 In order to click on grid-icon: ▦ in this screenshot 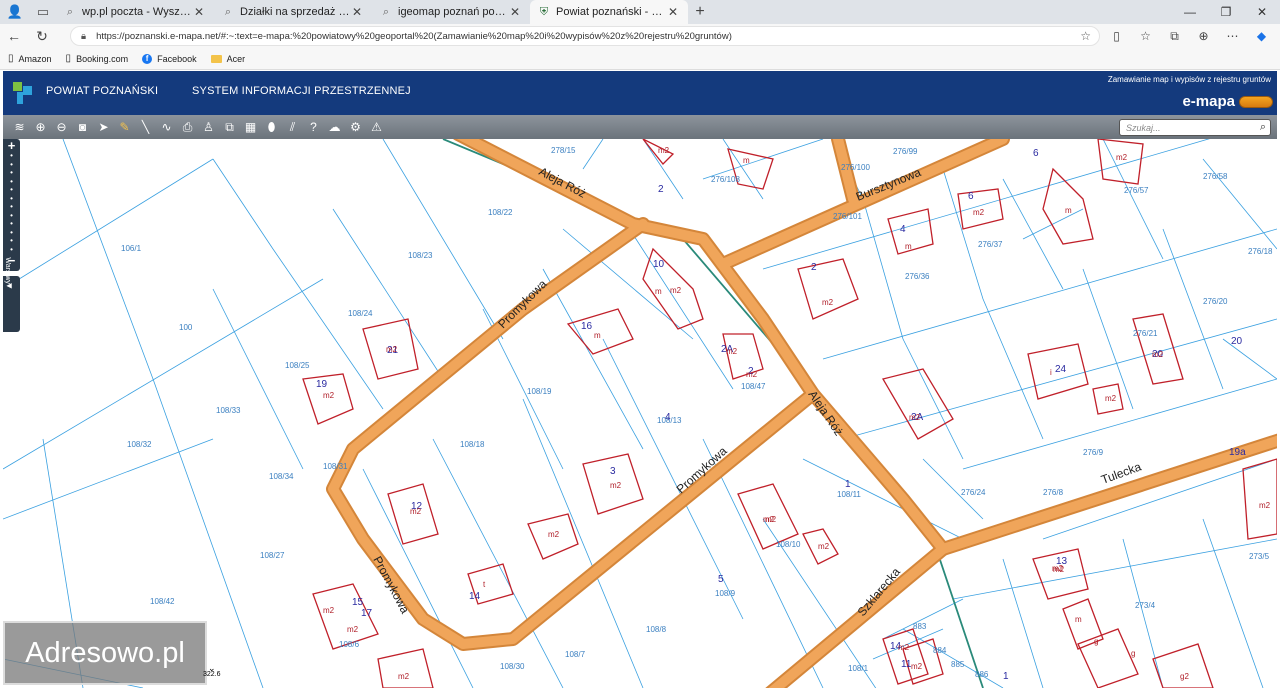, I will do `click(250, 127)`.